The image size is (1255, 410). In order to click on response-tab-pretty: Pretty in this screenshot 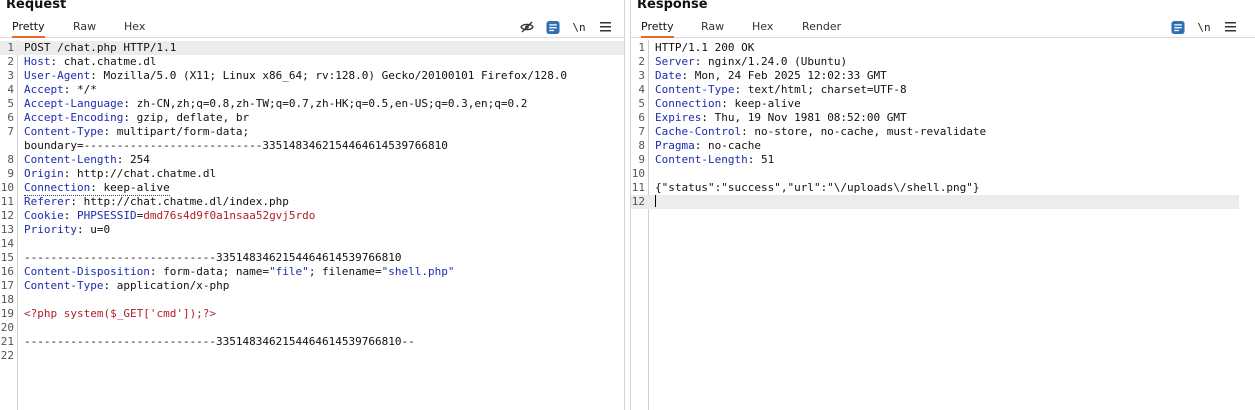, I will do `click(657, 29)`.